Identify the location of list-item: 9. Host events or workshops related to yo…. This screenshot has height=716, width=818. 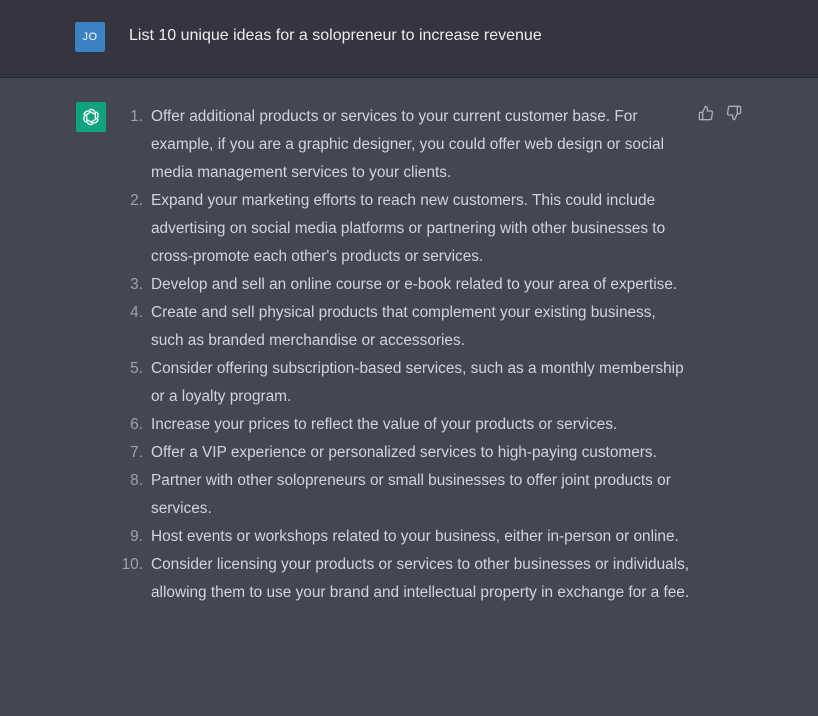
(410, 537).